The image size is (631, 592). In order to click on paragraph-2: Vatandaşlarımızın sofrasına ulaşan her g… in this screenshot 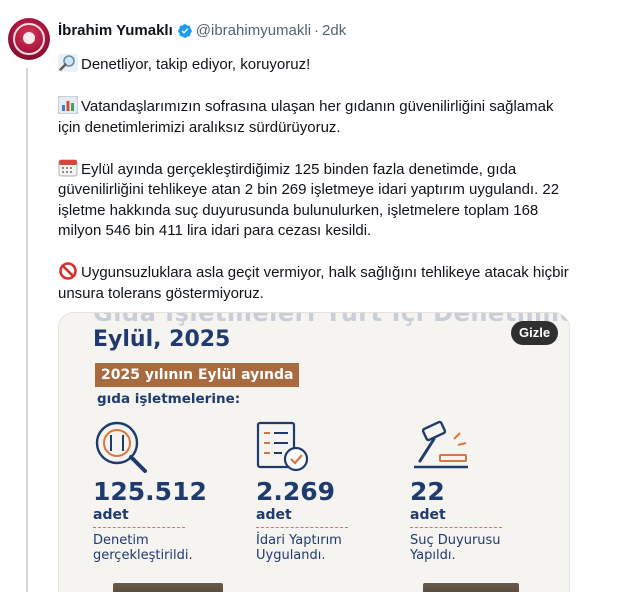, I will do `click(318, 117)`.